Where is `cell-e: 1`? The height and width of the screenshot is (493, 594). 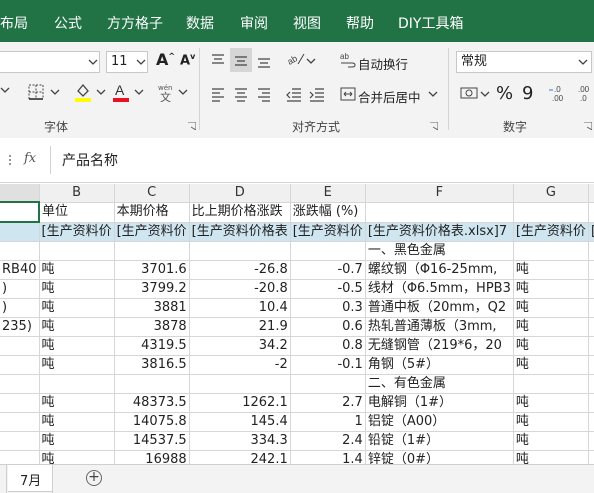 cell-e: 1 is located at coordinates (328, 422).